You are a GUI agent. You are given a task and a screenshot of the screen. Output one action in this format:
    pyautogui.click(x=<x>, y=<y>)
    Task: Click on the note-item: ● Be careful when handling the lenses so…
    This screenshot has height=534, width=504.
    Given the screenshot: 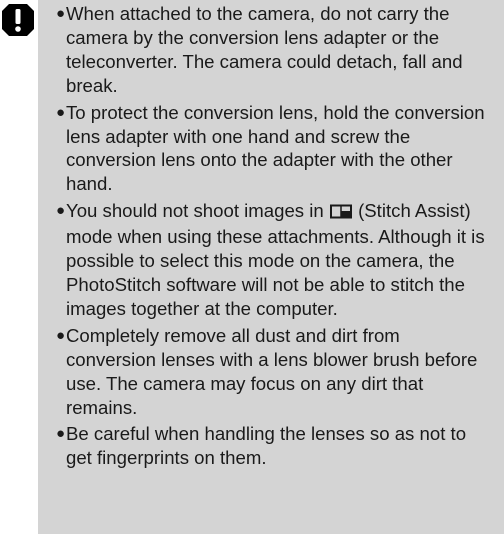 What is the action you would take?
    pyautogui.click(x=274, y=446)
    